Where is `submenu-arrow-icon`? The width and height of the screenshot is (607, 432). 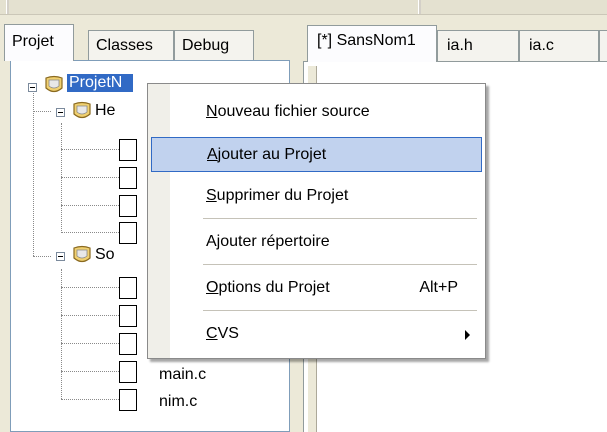
submenu-arrow-icon is located at coordinates (467, 335).